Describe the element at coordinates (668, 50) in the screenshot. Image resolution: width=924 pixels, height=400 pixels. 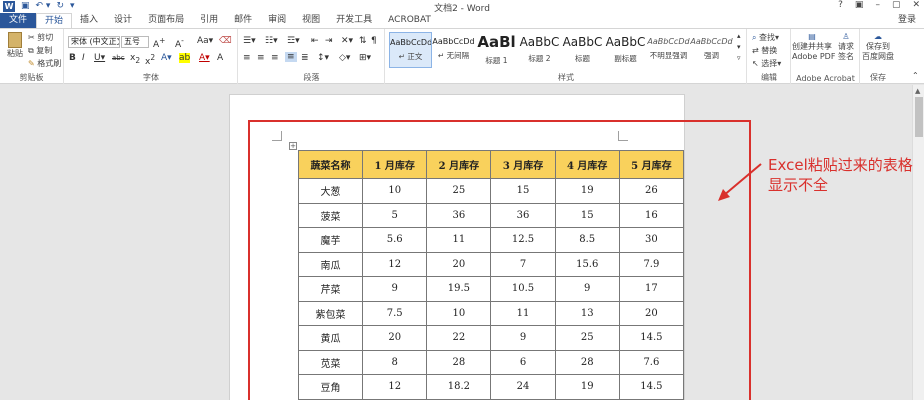
I see `style-subtle-emphasis: AaBbCcDd 不明显强调` at that location.